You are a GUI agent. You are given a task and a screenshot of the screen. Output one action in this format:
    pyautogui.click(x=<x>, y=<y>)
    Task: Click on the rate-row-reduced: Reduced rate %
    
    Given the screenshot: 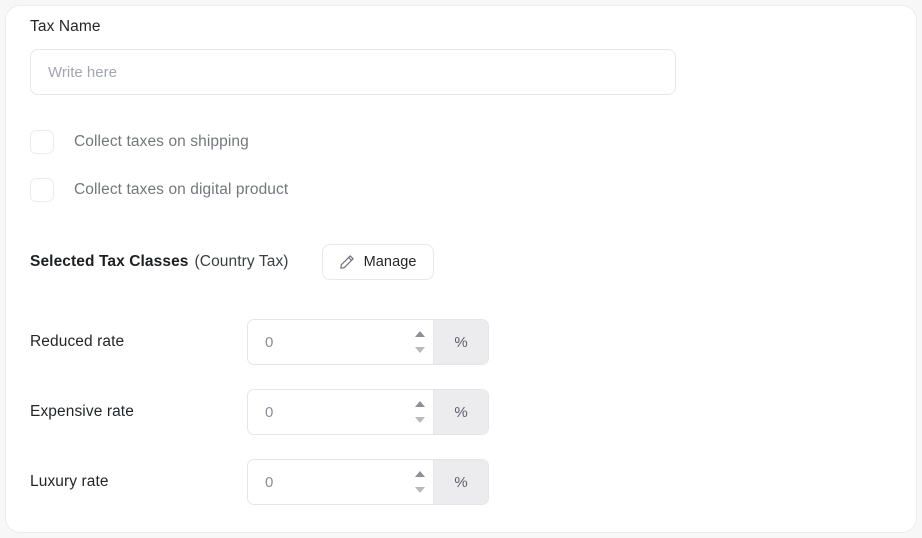 What is the action you would take?
    pyautogui.click(x=265, y=342)
    